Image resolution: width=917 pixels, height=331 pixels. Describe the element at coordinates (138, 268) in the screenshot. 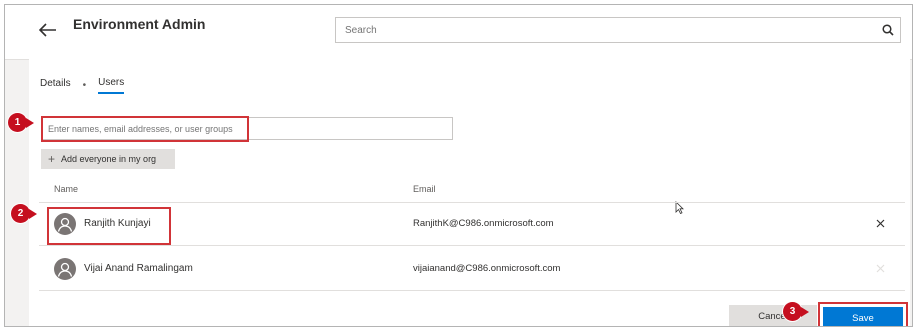

I see `user-name: Vijai Anand Ramalingam` at that location.